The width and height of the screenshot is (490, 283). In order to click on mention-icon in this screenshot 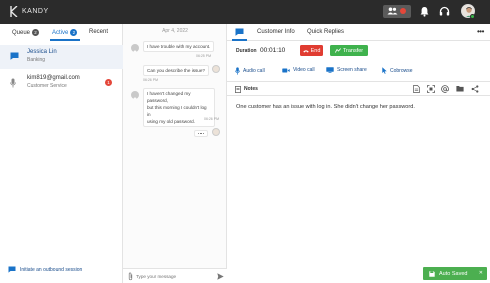, I will do `click(445, 89)`.